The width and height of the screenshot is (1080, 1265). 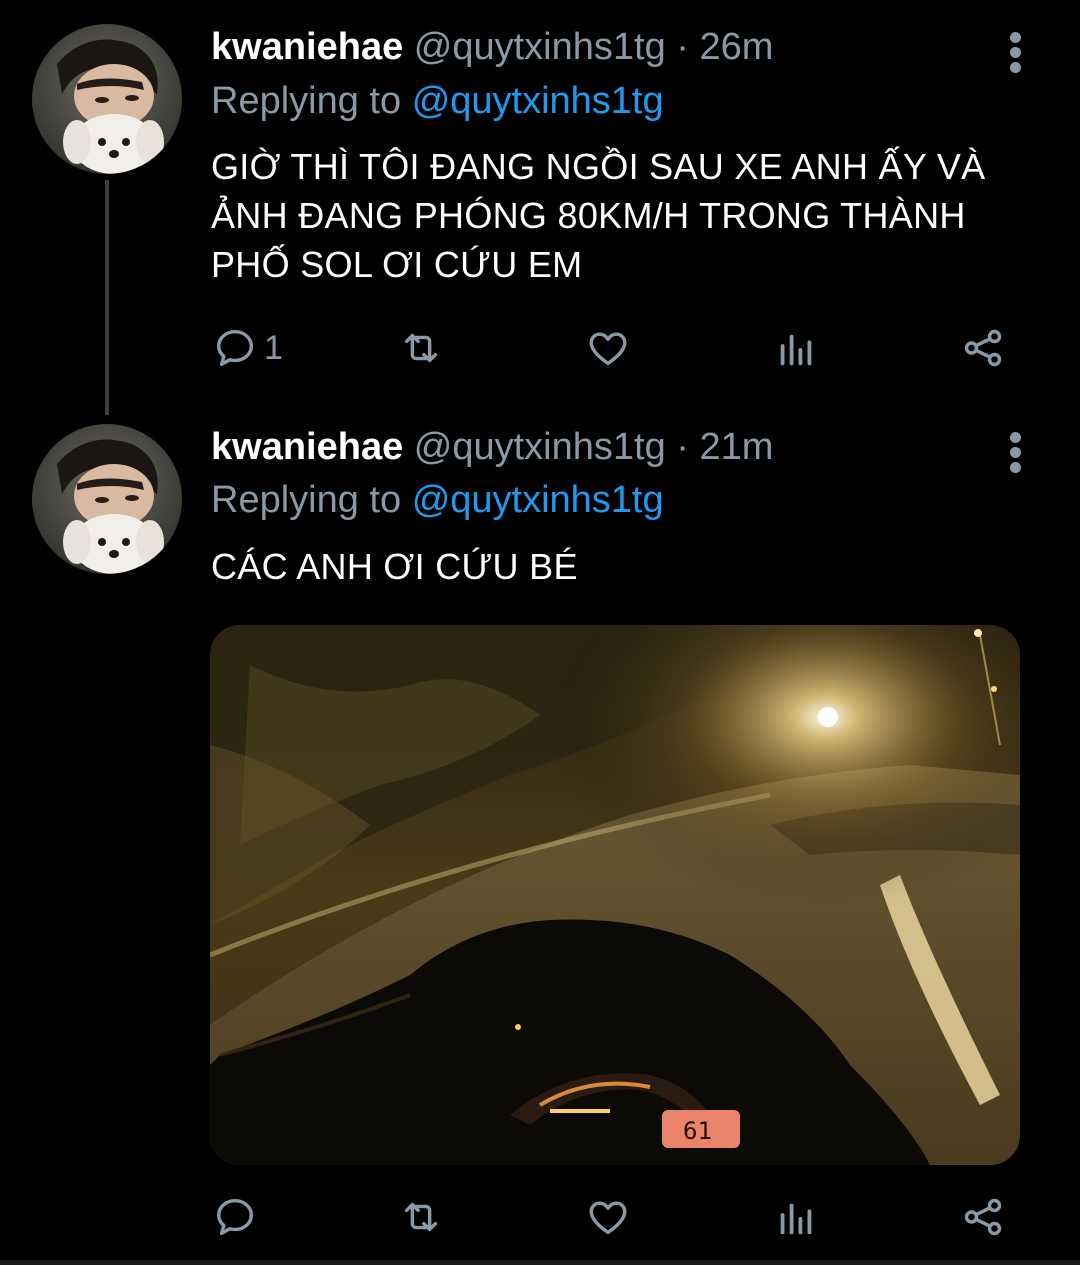 I want to click on action-bar: 1, so click(x=540, y=348).